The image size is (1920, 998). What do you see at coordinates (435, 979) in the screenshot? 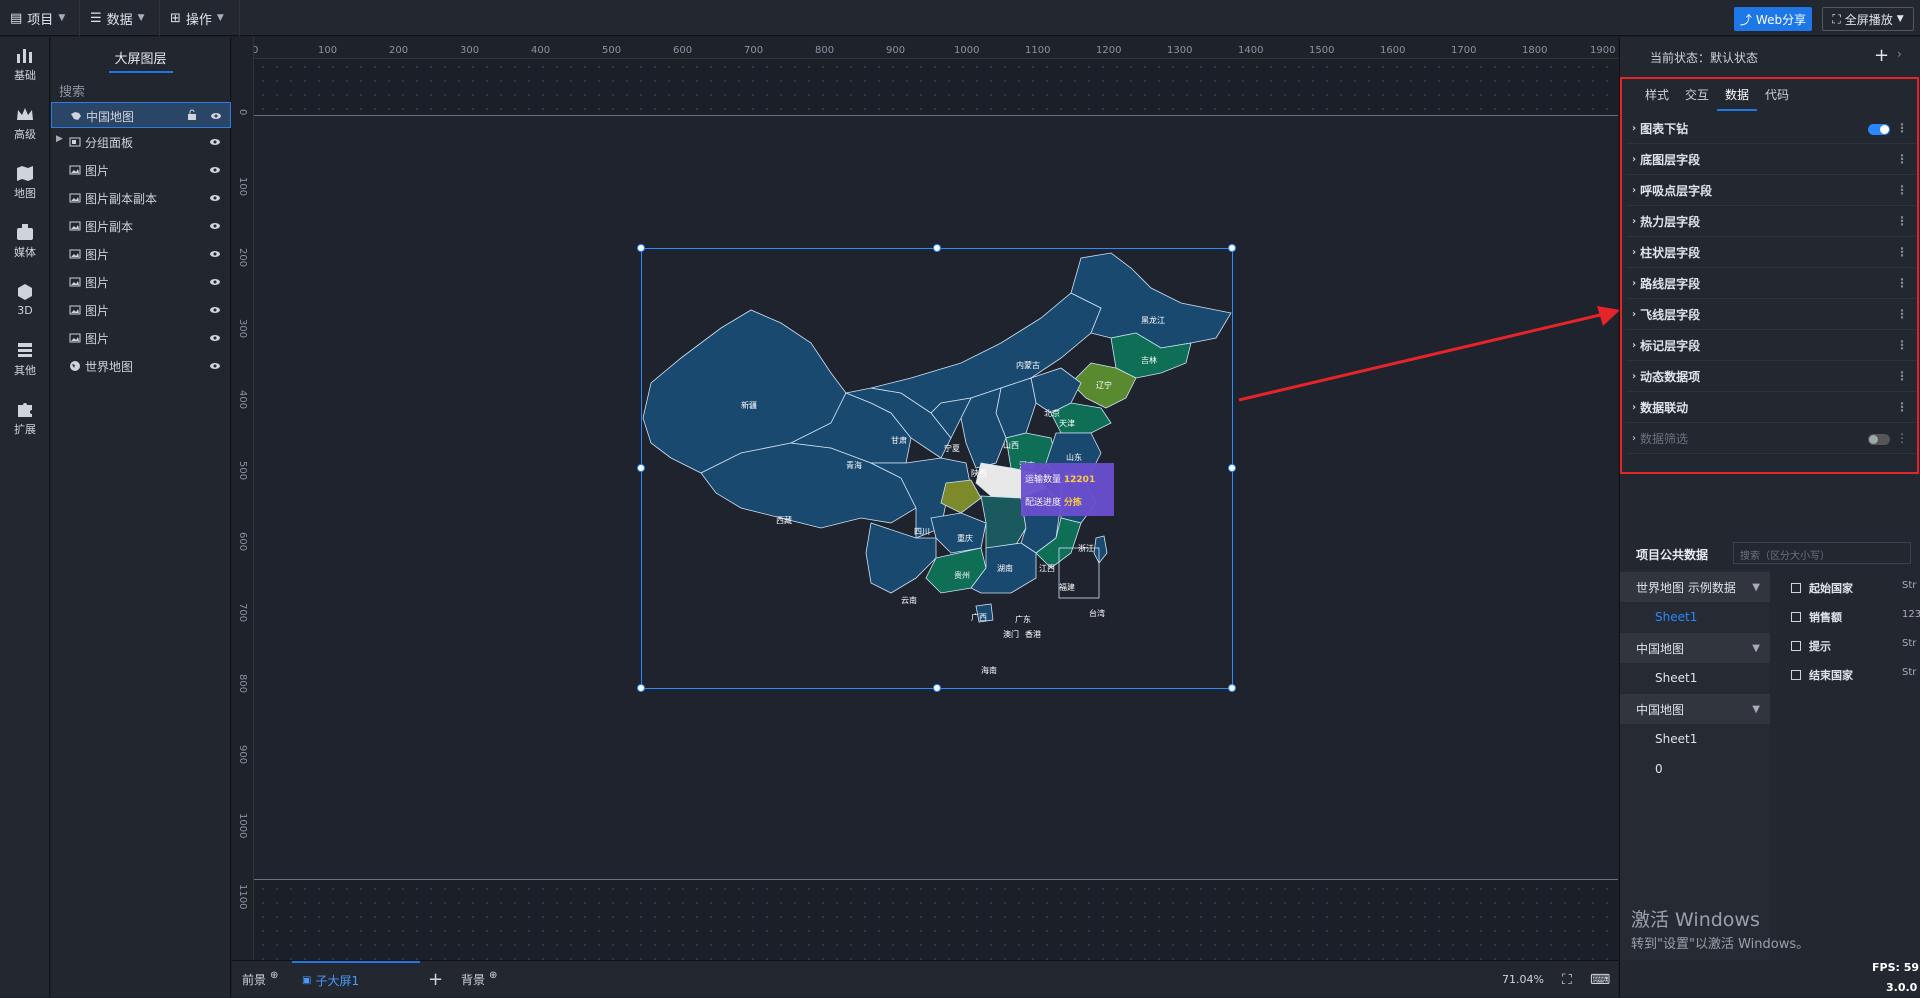
I see `add-screen-button: +` at bounding box center [435, 979].